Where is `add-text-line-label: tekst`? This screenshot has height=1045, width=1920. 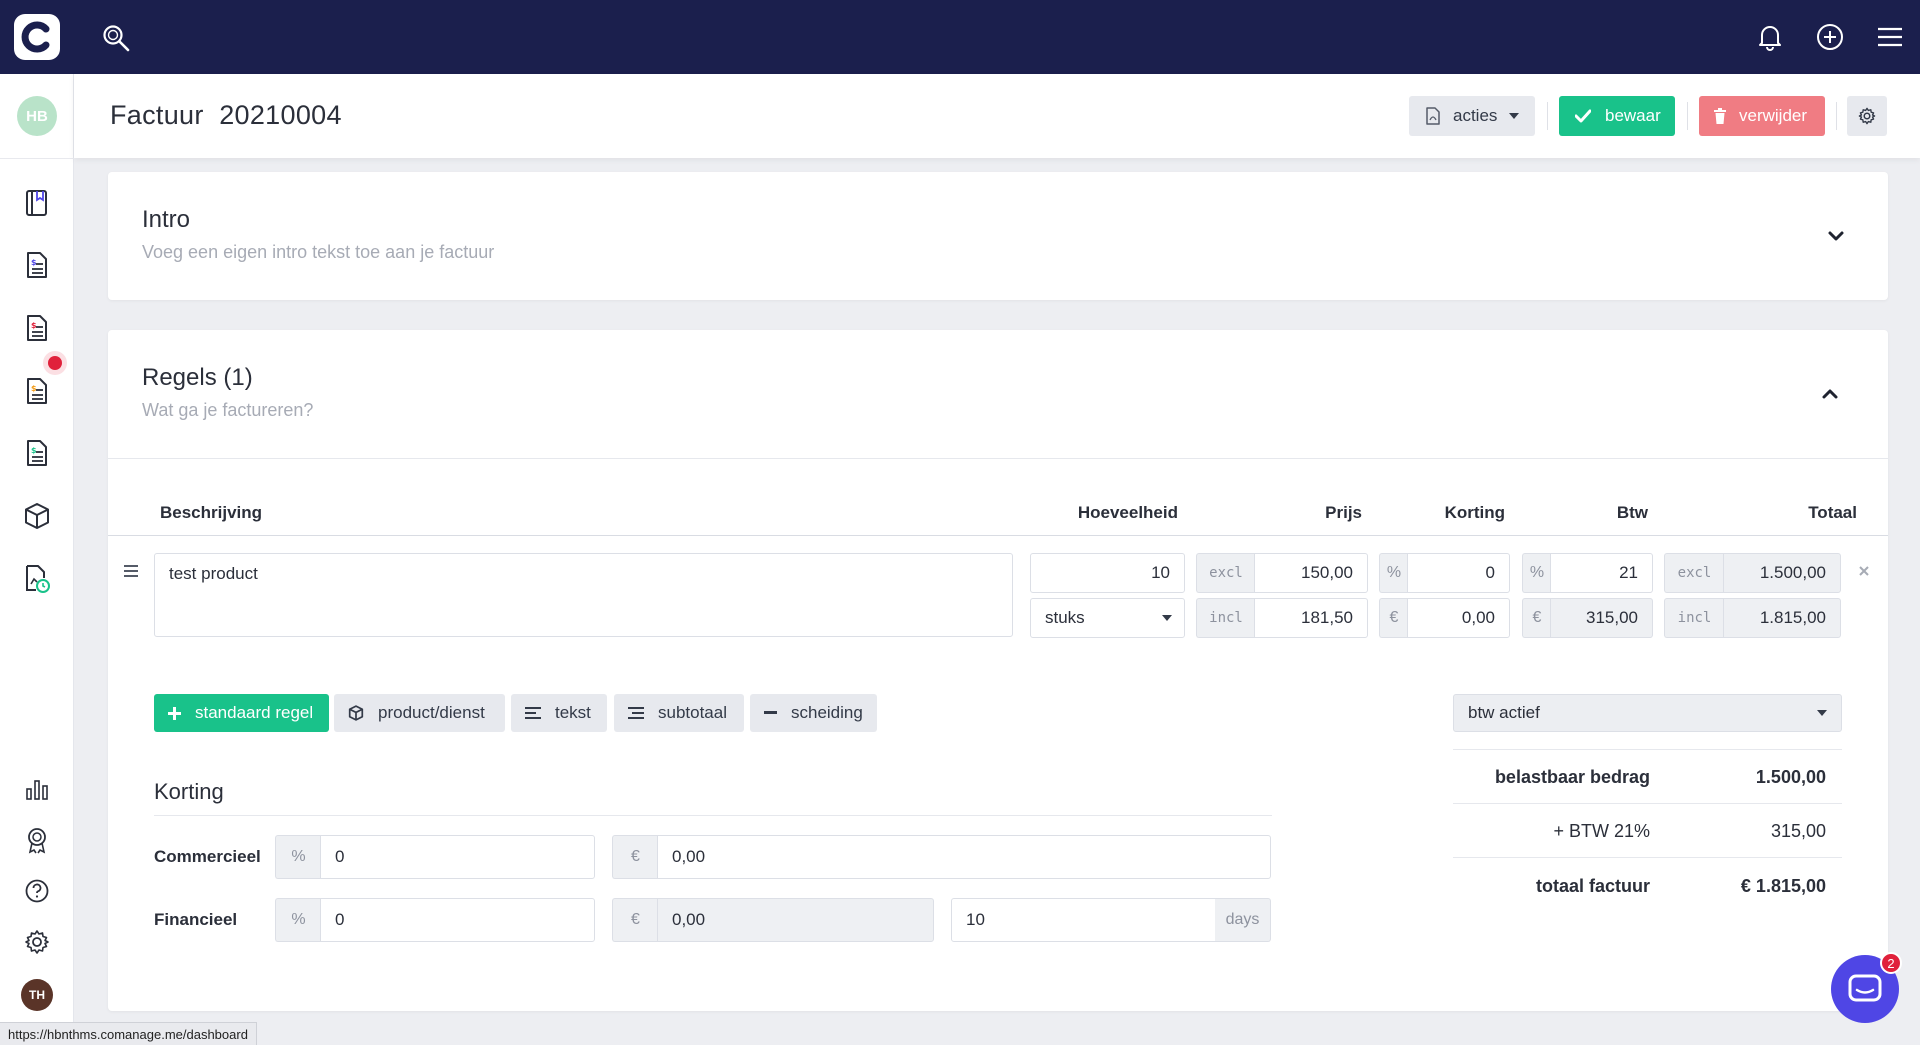 add-text-line-label: tekst is located at coordinates (573, 712).